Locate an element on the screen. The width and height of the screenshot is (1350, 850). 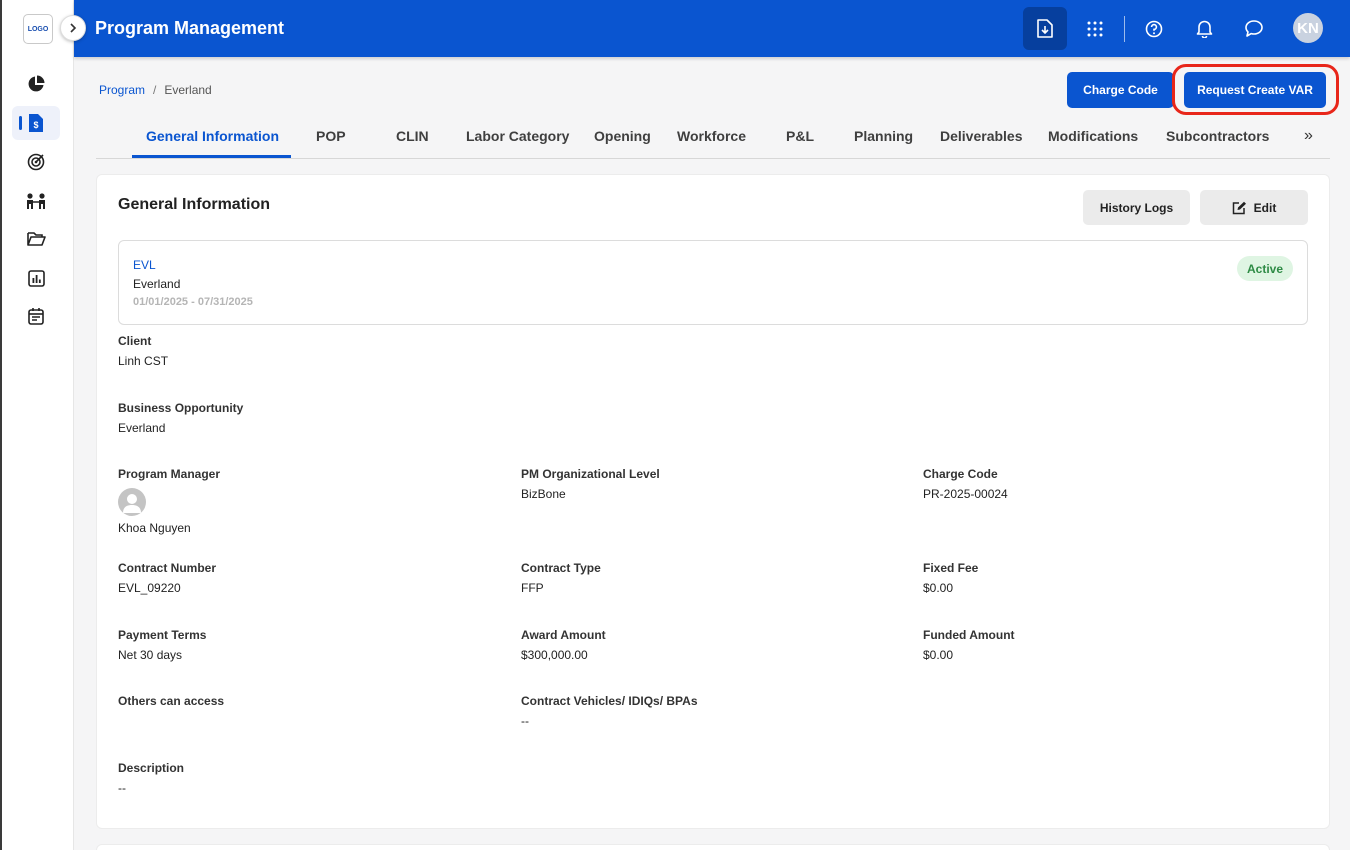
field-label: Charge Code is located at coordinates (960, 474).